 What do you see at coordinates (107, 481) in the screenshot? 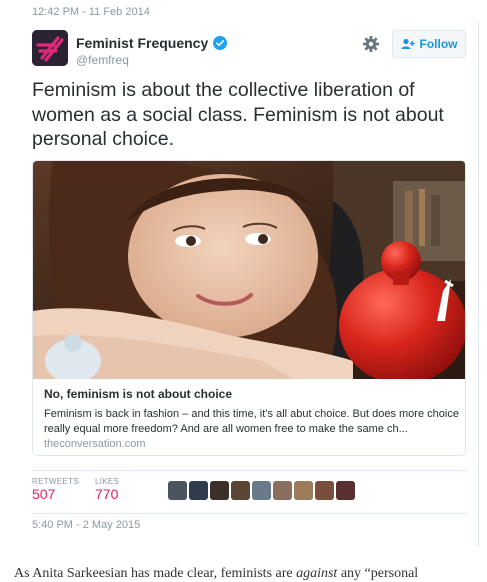
I see `likes-label: LIKES` at bounding box center [107, 481].